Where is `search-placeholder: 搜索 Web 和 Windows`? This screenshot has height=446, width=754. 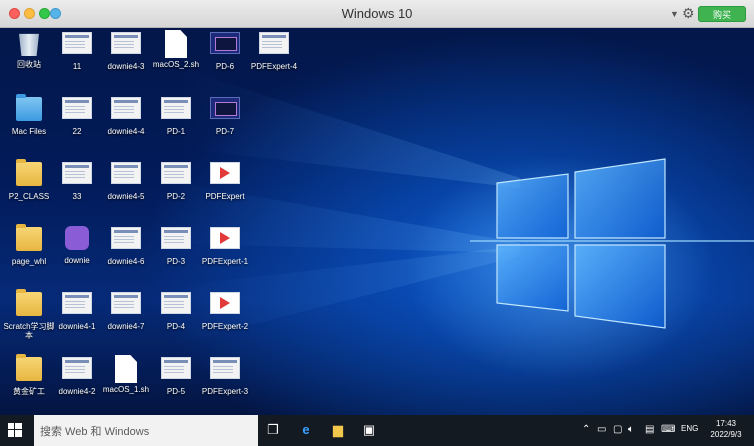 search-placeholder: 搜索 Web 和 Windows is located at coordinates (95, 432).